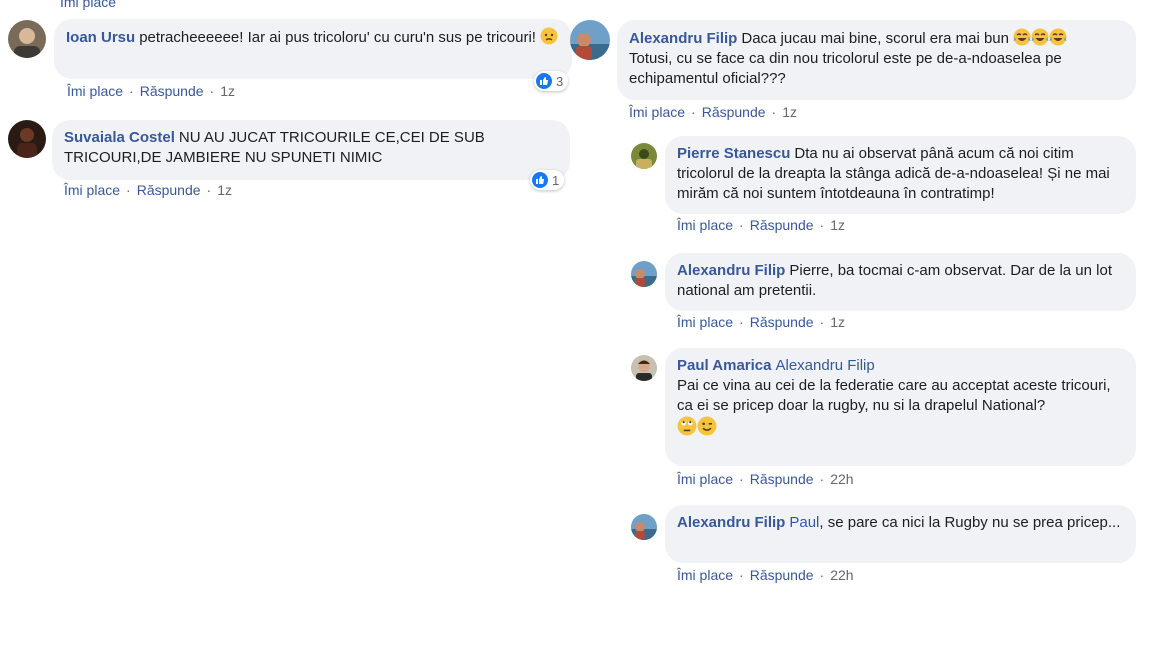  What do you see at coordinates (560, 81) in the screenshot?
I see `reaction-number: 3` at bounding box center [560, 81].